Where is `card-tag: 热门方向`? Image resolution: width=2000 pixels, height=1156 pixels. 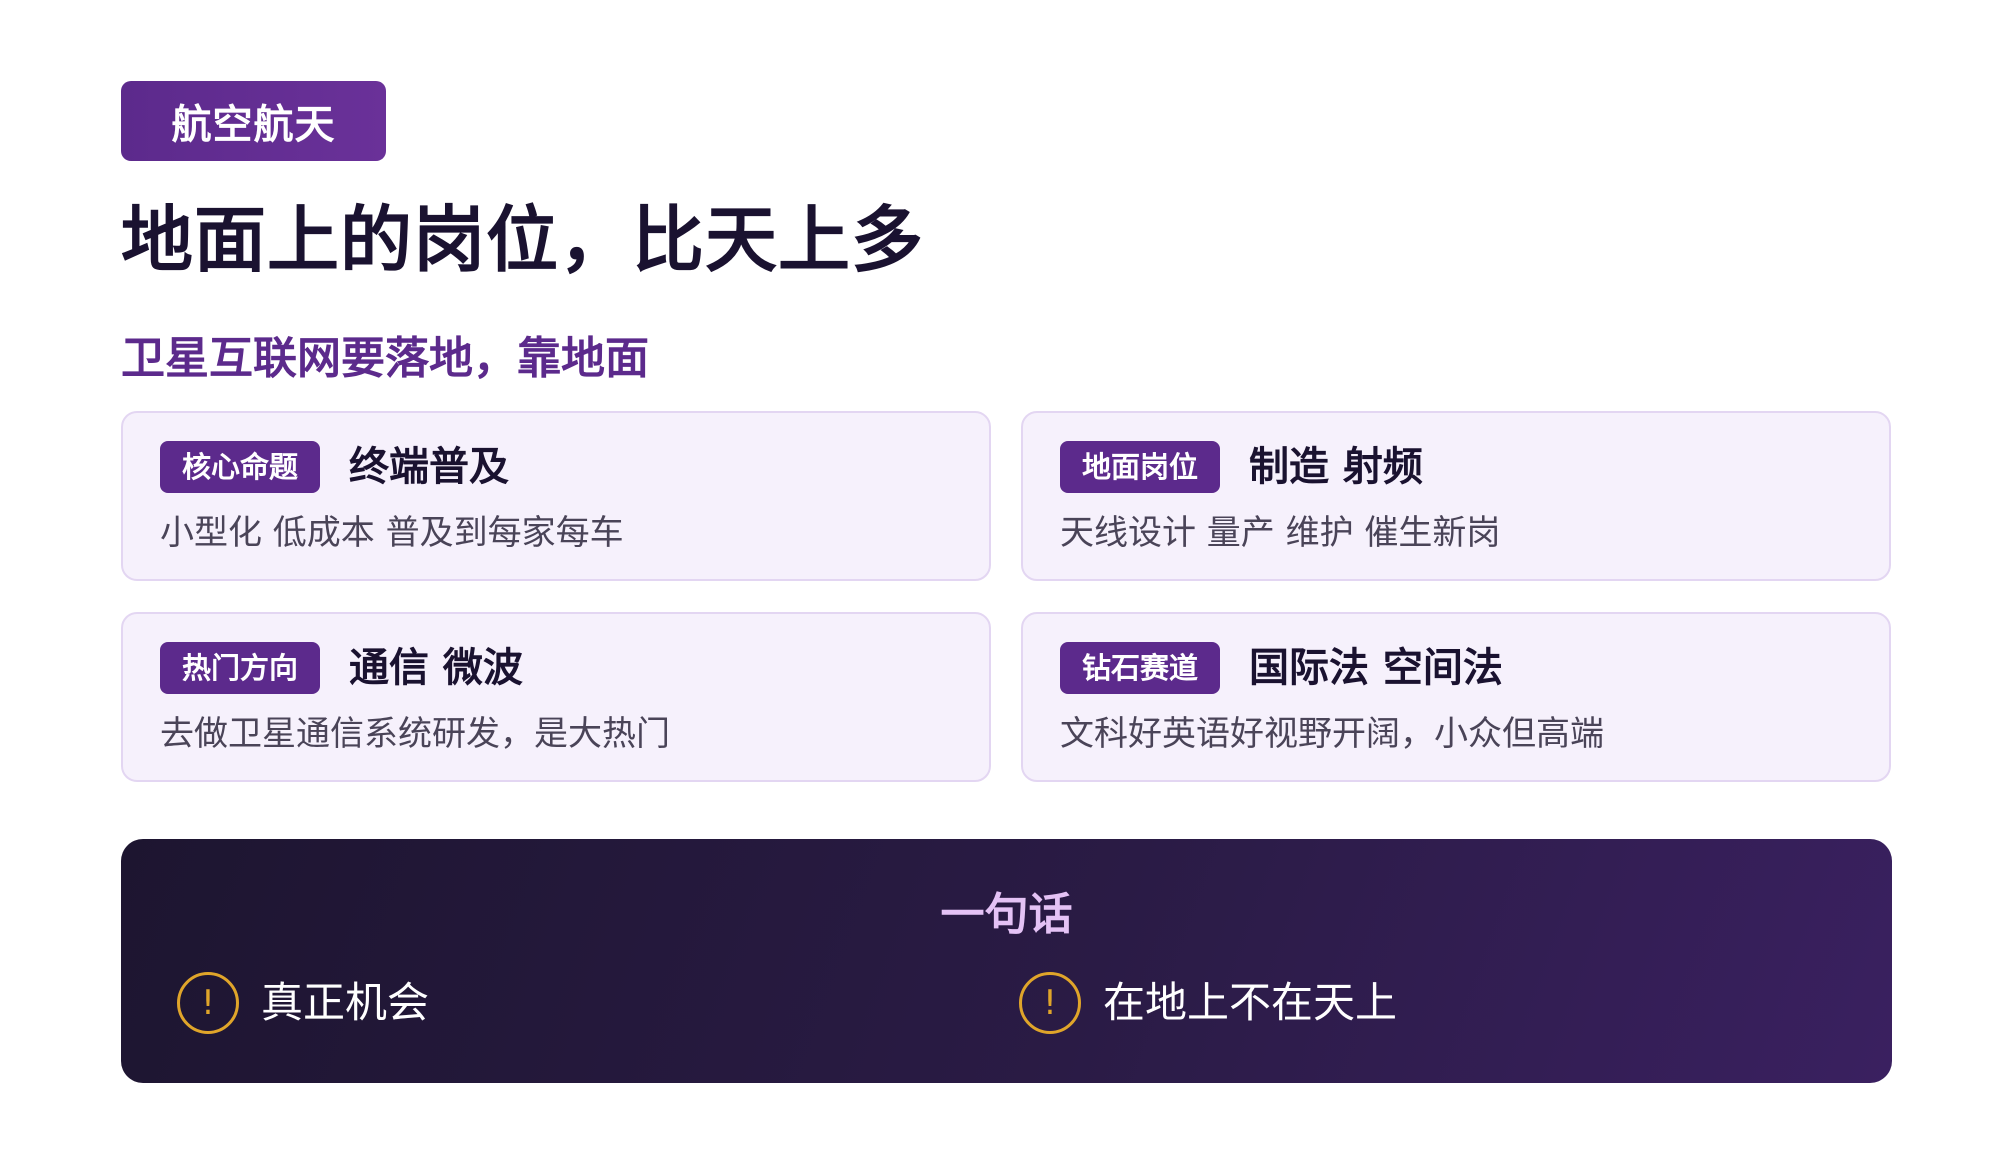 card-tag: 热门方向 is located at coordinates (240, 668).